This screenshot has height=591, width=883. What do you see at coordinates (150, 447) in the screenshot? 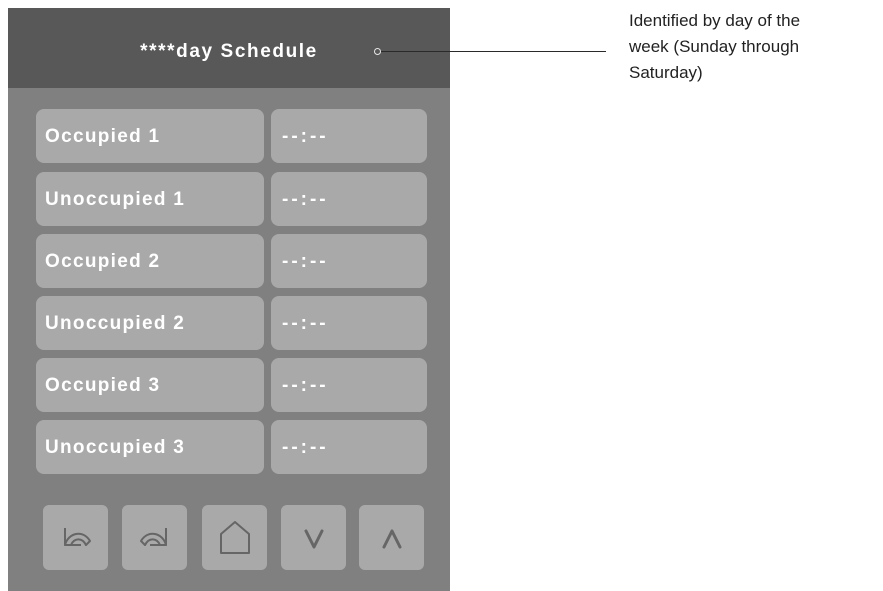
I see `unoccupied-3-label: Unoccupied 3` at bounding box center [150, 447].